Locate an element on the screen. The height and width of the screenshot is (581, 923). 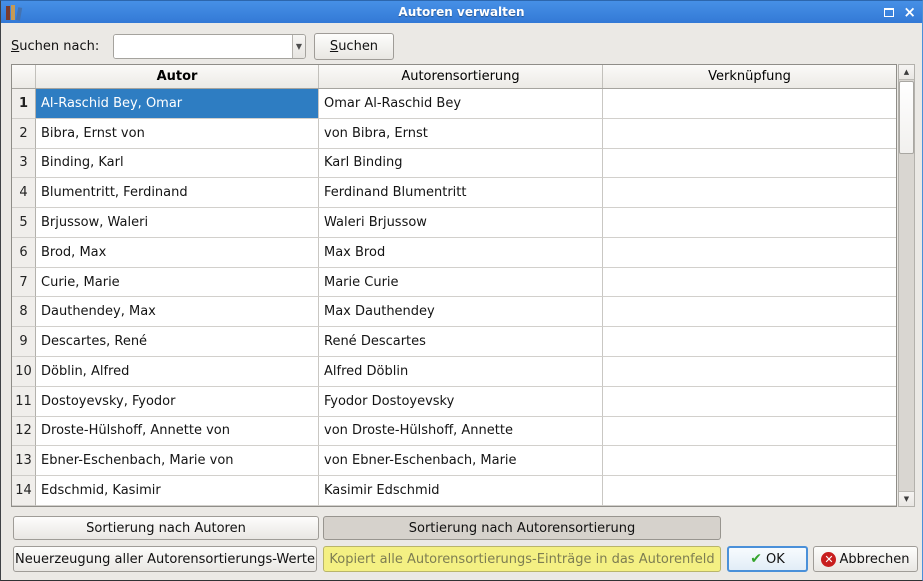
cell-autor: Blumentritt, Ferdinand is located at coordinates (177, 193).